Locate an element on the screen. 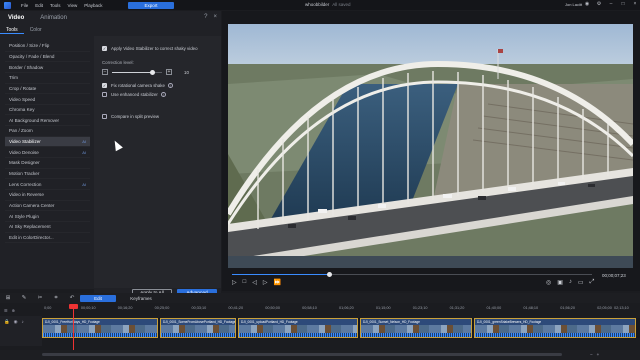  tool-item: Chroma Key is located at coordinates (47, 110).